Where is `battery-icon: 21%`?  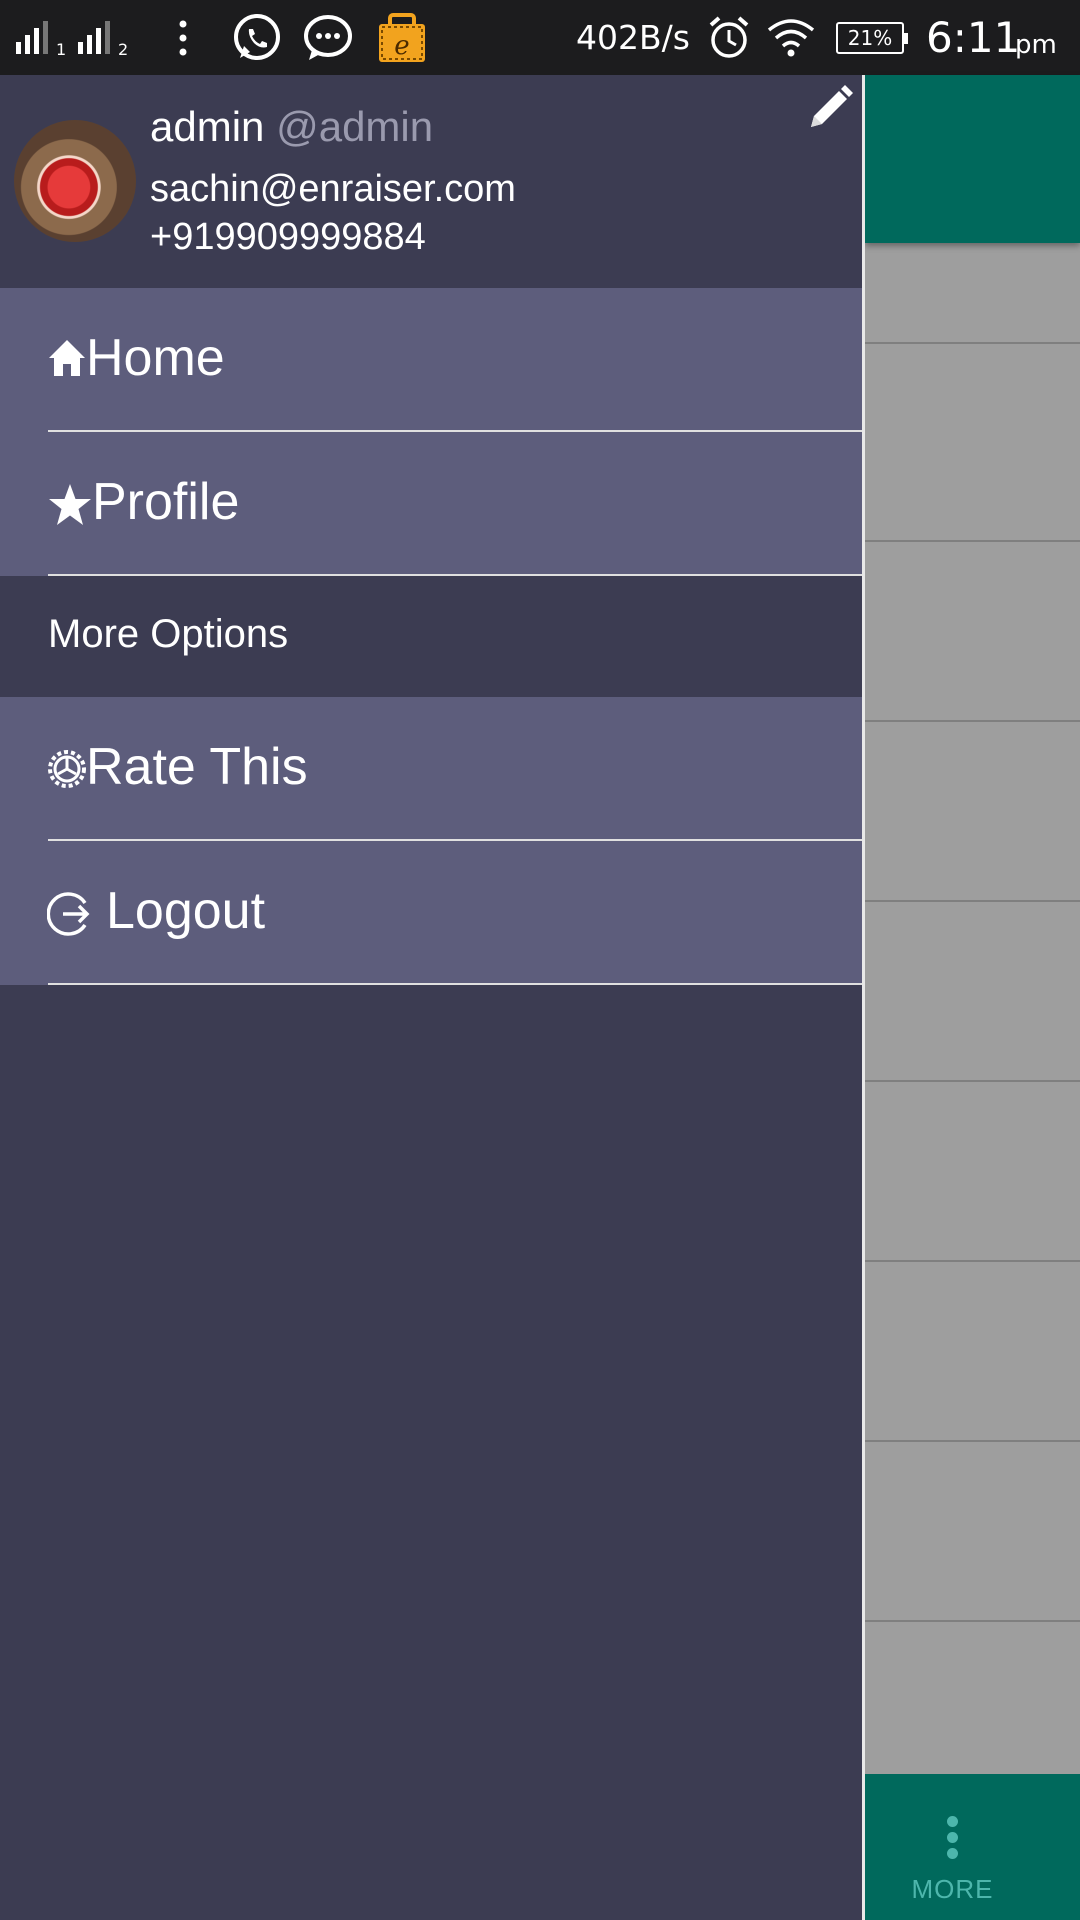 battery-icon: 21% is located at coordinates (872, 37).